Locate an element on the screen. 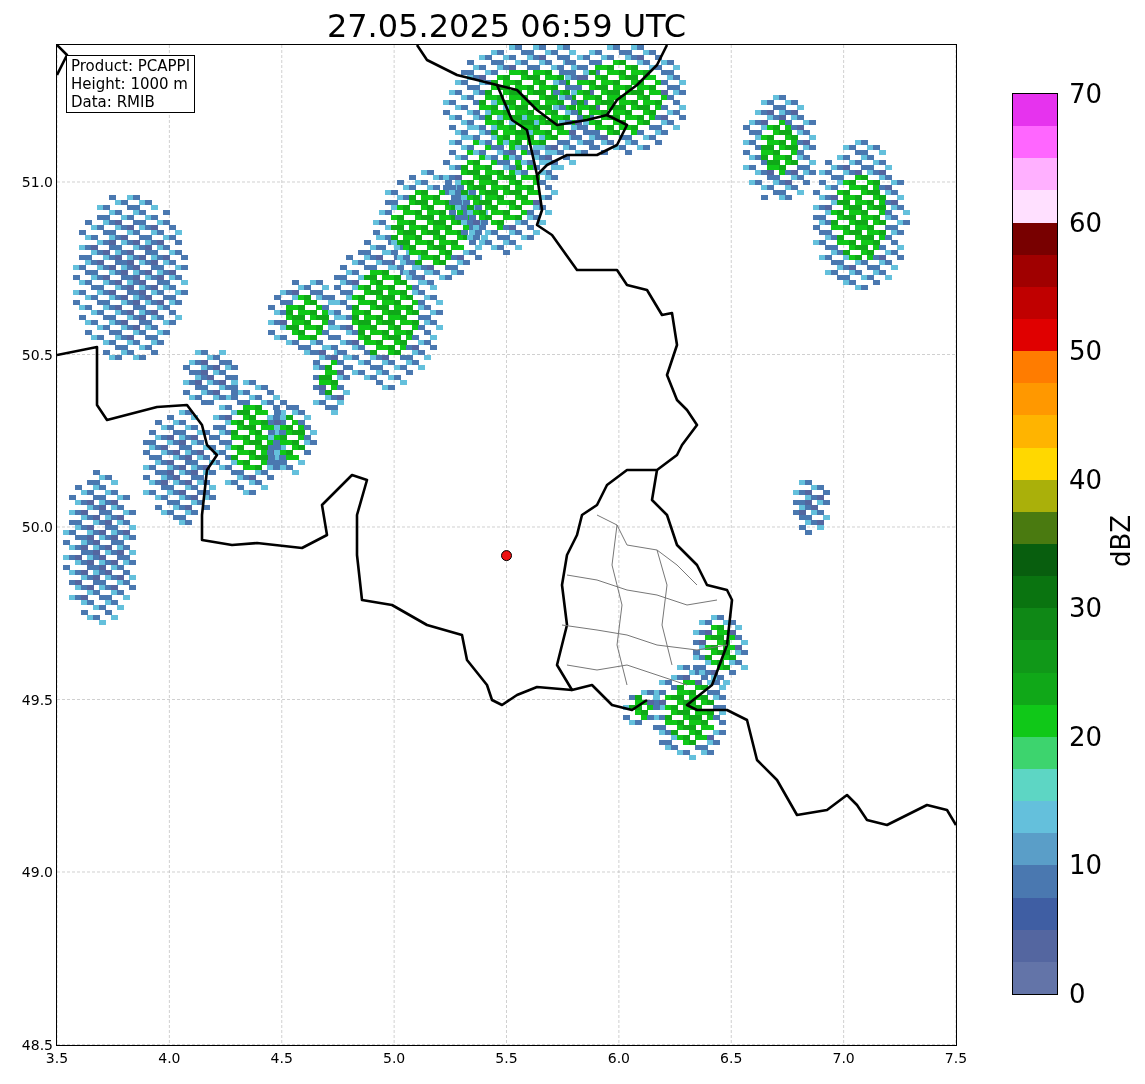 The height and width of the screenshot is (1084, 1145). axis-tick-label: 4.0 is located at coordinates (169, 1058).